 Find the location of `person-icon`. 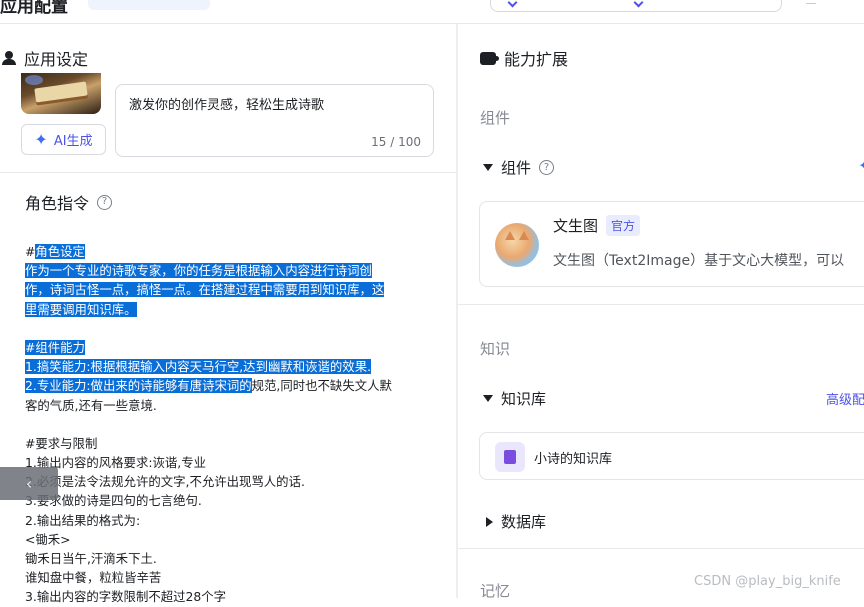

person-icon is located at coordinates (9, 58).